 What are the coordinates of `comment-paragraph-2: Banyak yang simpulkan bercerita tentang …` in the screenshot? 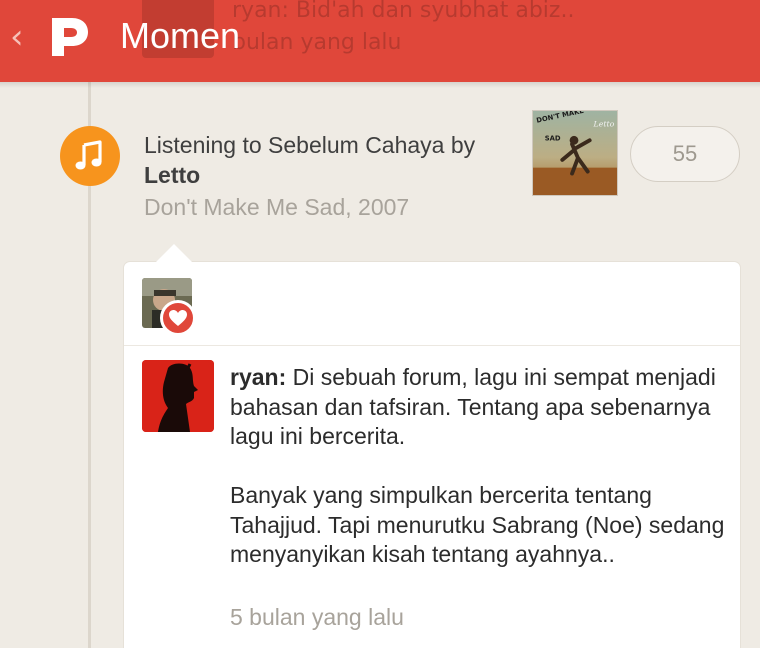 It's located at (477, 524).